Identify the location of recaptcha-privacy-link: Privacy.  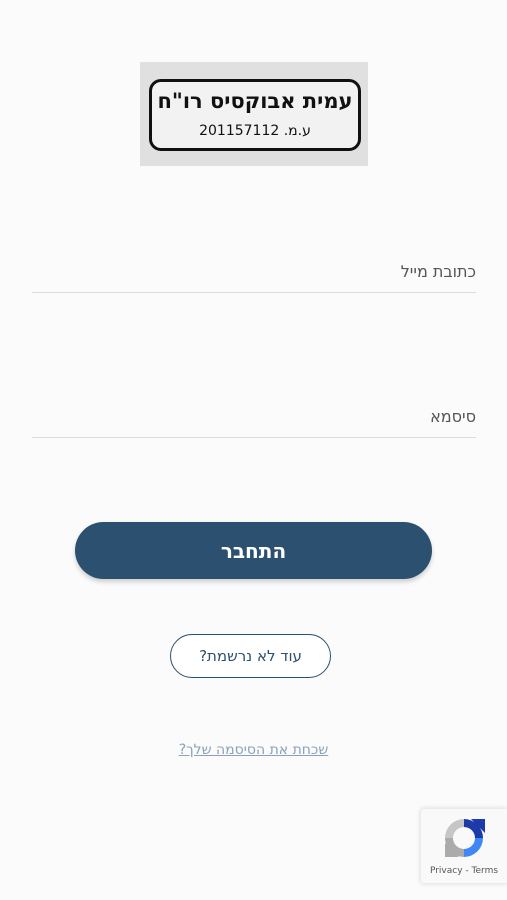
(446, 871).